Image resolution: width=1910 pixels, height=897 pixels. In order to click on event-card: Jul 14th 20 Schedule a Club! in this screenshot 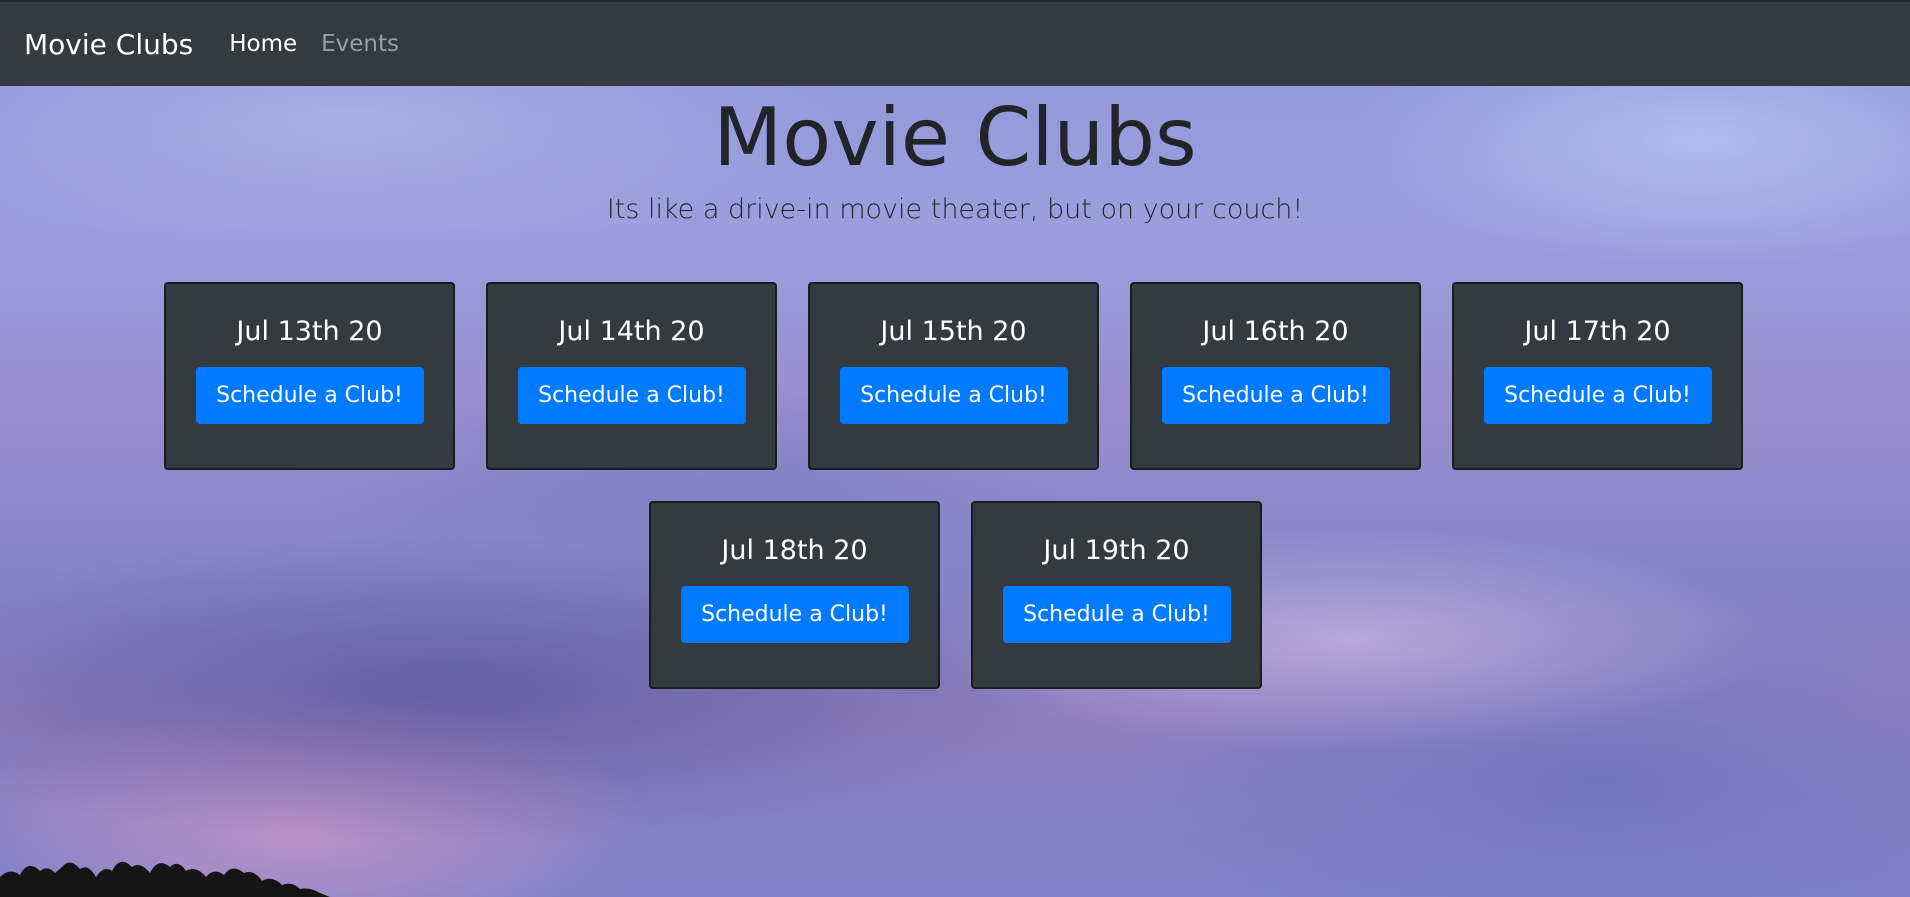, I will do `click(631, 376)`.